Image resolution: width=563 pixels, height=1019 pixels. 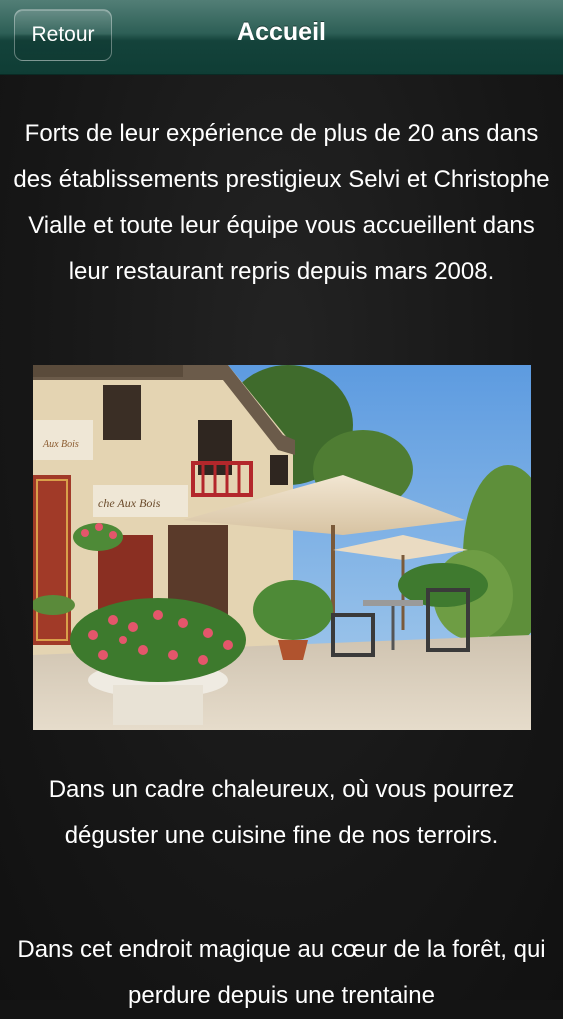 I want to click on svg-text: Aux Bois, so click(x=60, y=444).